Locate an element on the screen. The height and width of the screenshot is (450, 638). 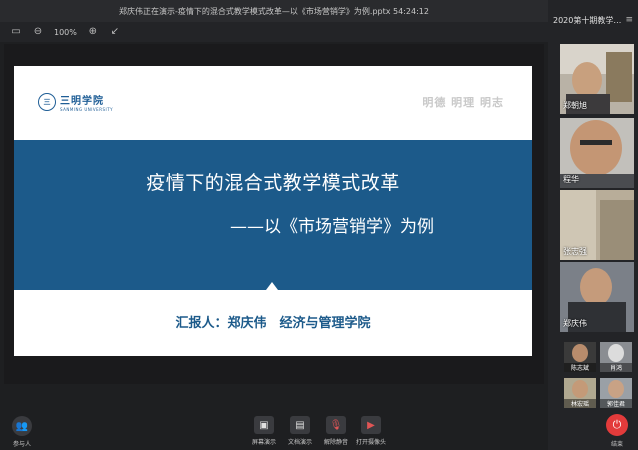
sidebar-toggle-icon: ▭ is located at coordinates (16, 32).